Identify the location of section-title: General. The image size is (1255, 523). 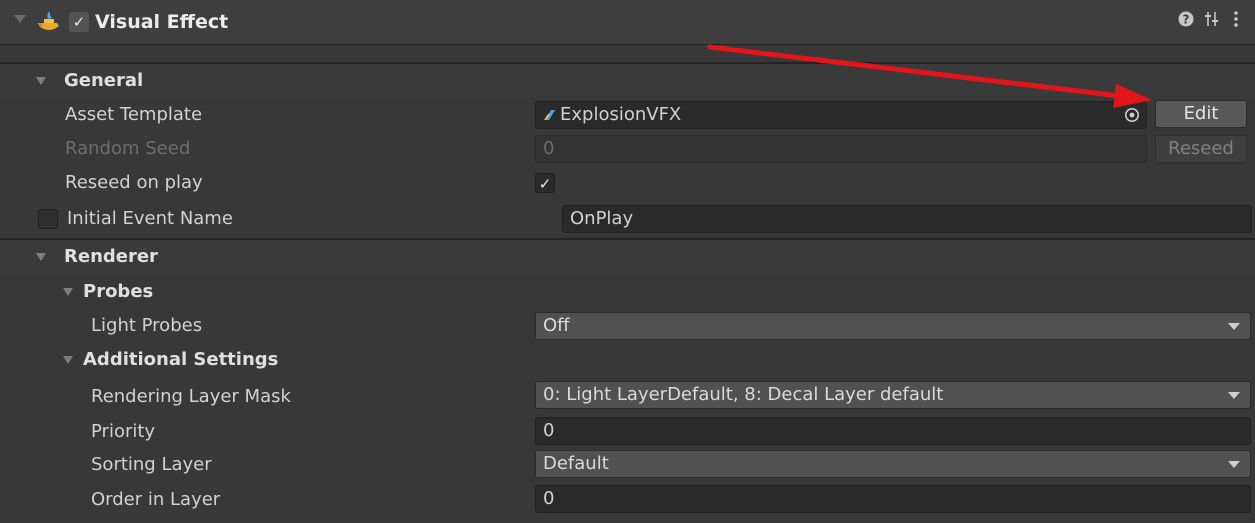
(104, 80).